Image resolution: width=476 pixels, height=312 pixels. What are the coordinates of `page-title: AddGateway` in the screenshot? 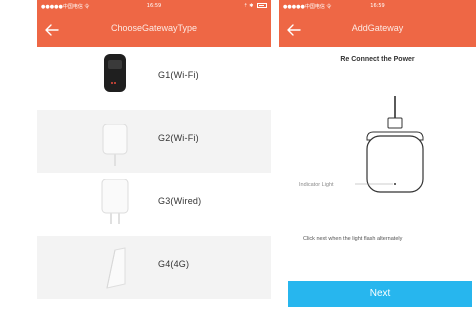 It's located at (377, 28).